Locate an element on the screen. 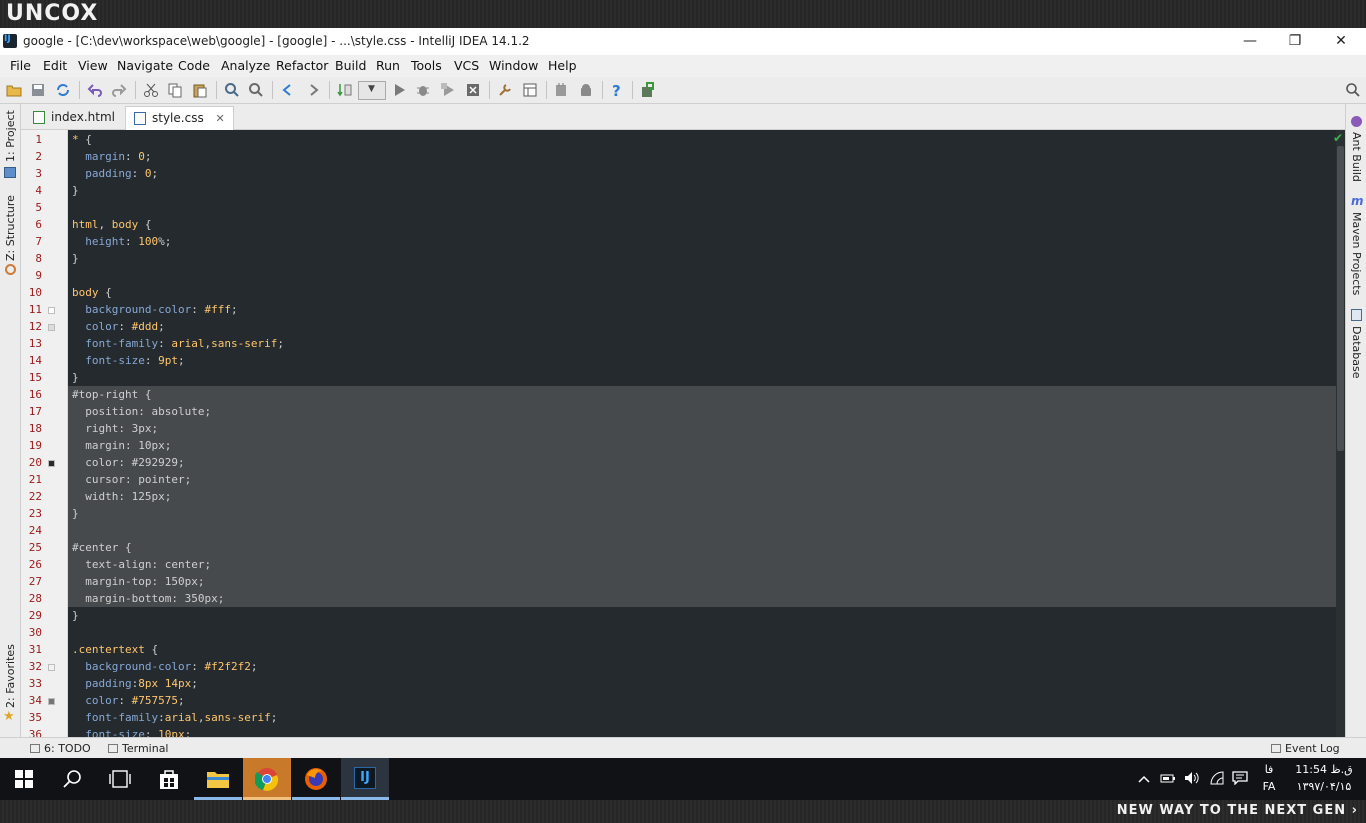 The height and width of the screenshot is (823, 1366). line-number: 23 is located at coordinates (31, 513).